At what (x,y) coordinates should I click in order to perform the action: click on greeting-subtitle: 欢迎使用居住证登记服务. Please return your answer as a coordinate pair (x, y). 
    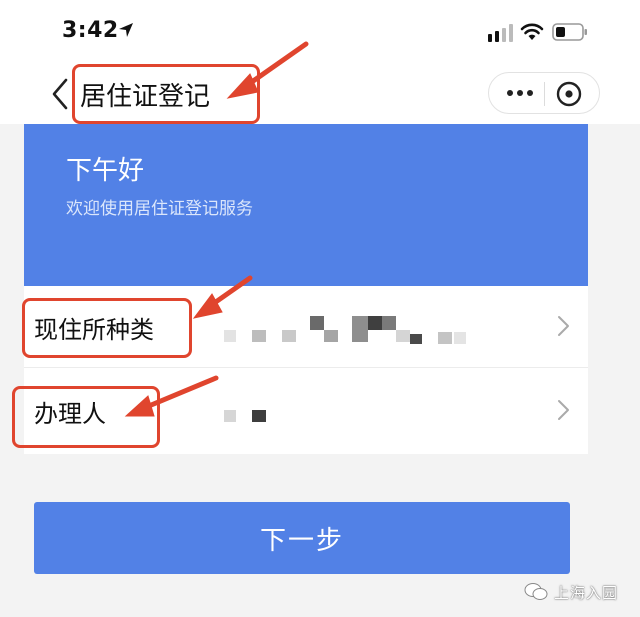
    Looking at the image, I should click on (159, 209).